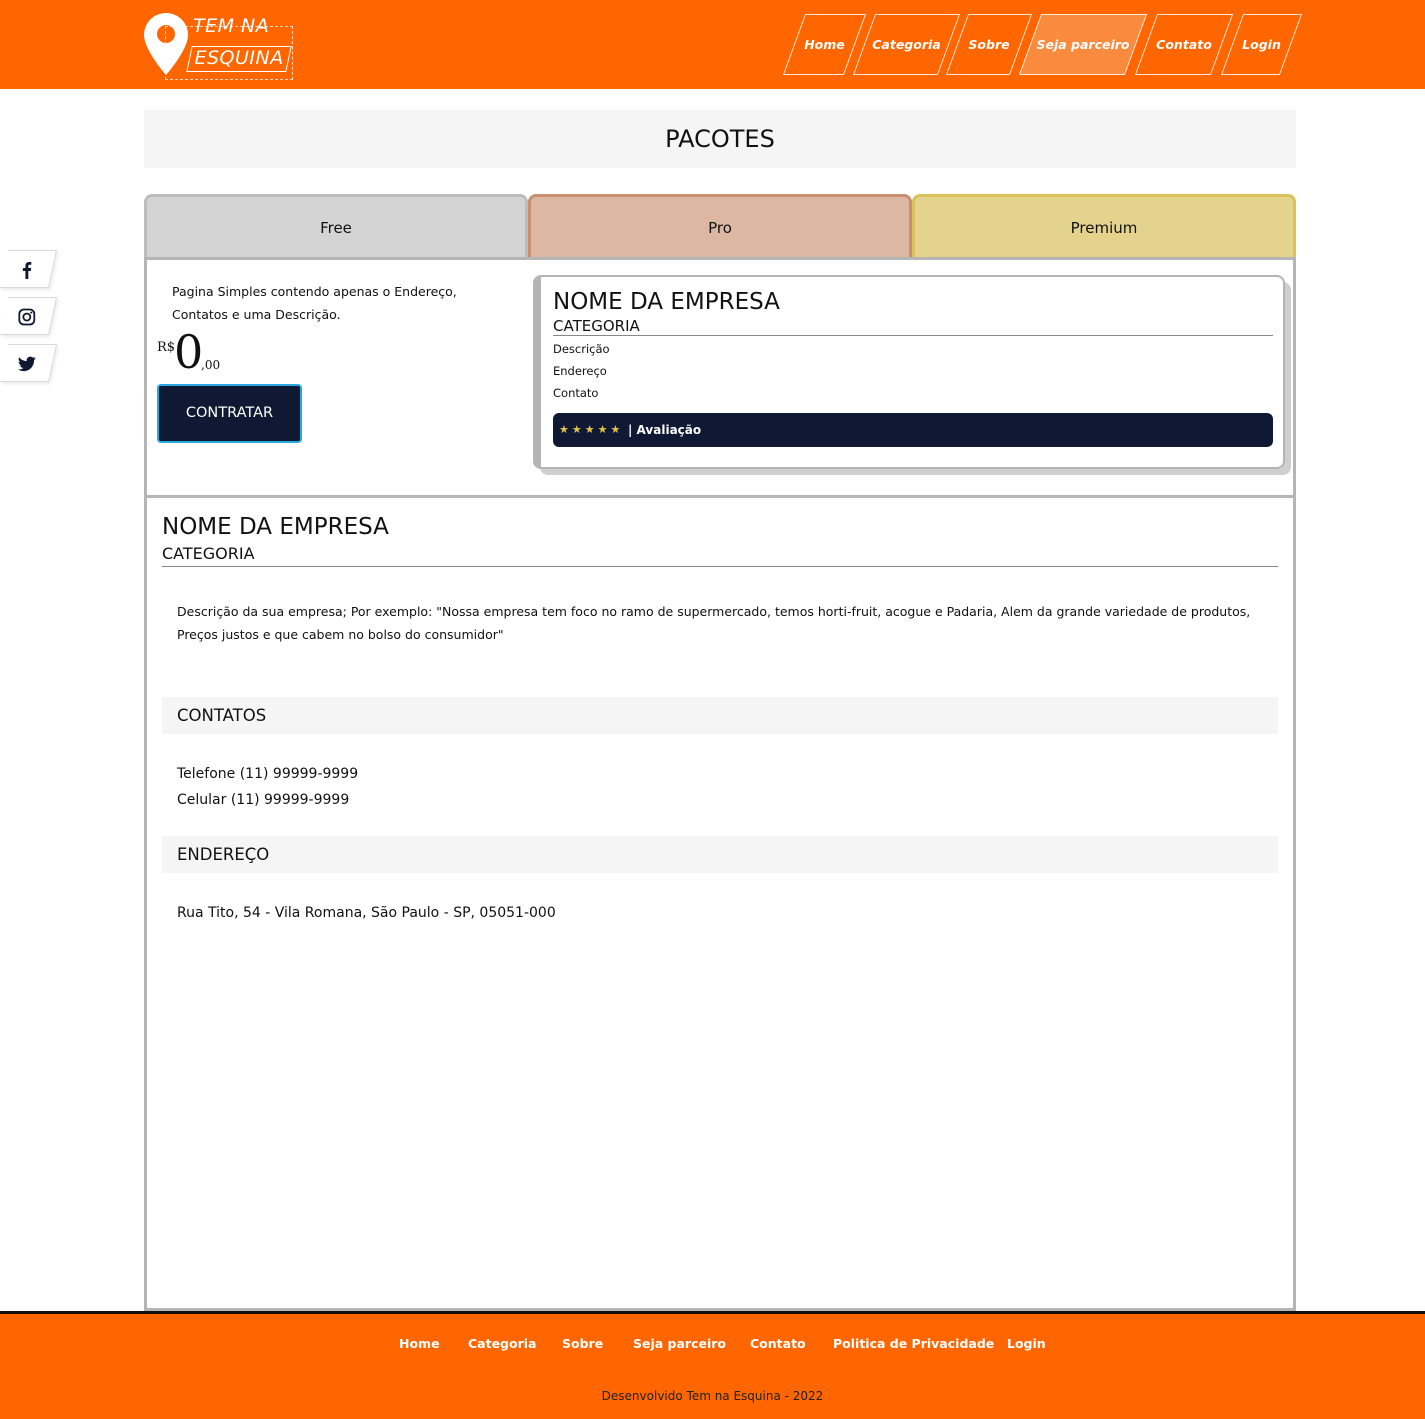 This screenshot has width=1425, height=1419. What do you see at coordinates (576, 393) in the screenshot?
I see `preview-card-contact: Contato` at bounding box center [576, 393].